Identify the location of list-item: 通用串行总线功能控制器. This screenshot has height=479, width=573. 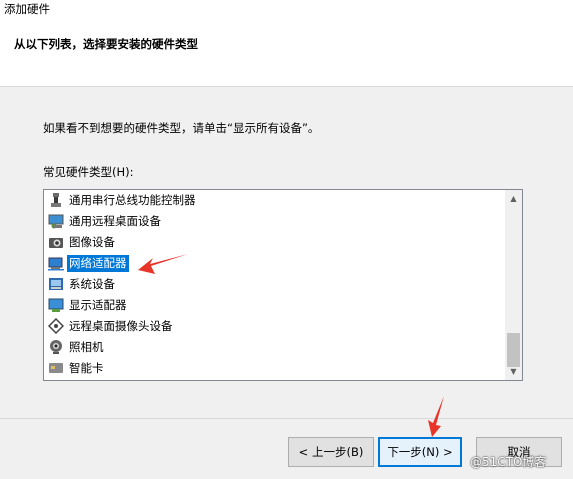
(276, 200).